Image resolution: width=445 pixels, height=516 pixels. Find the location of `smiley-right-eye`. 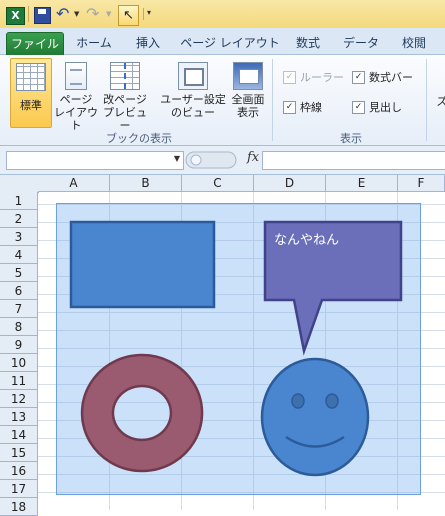

smiley-right-eye is located at coordinates (332, 401).